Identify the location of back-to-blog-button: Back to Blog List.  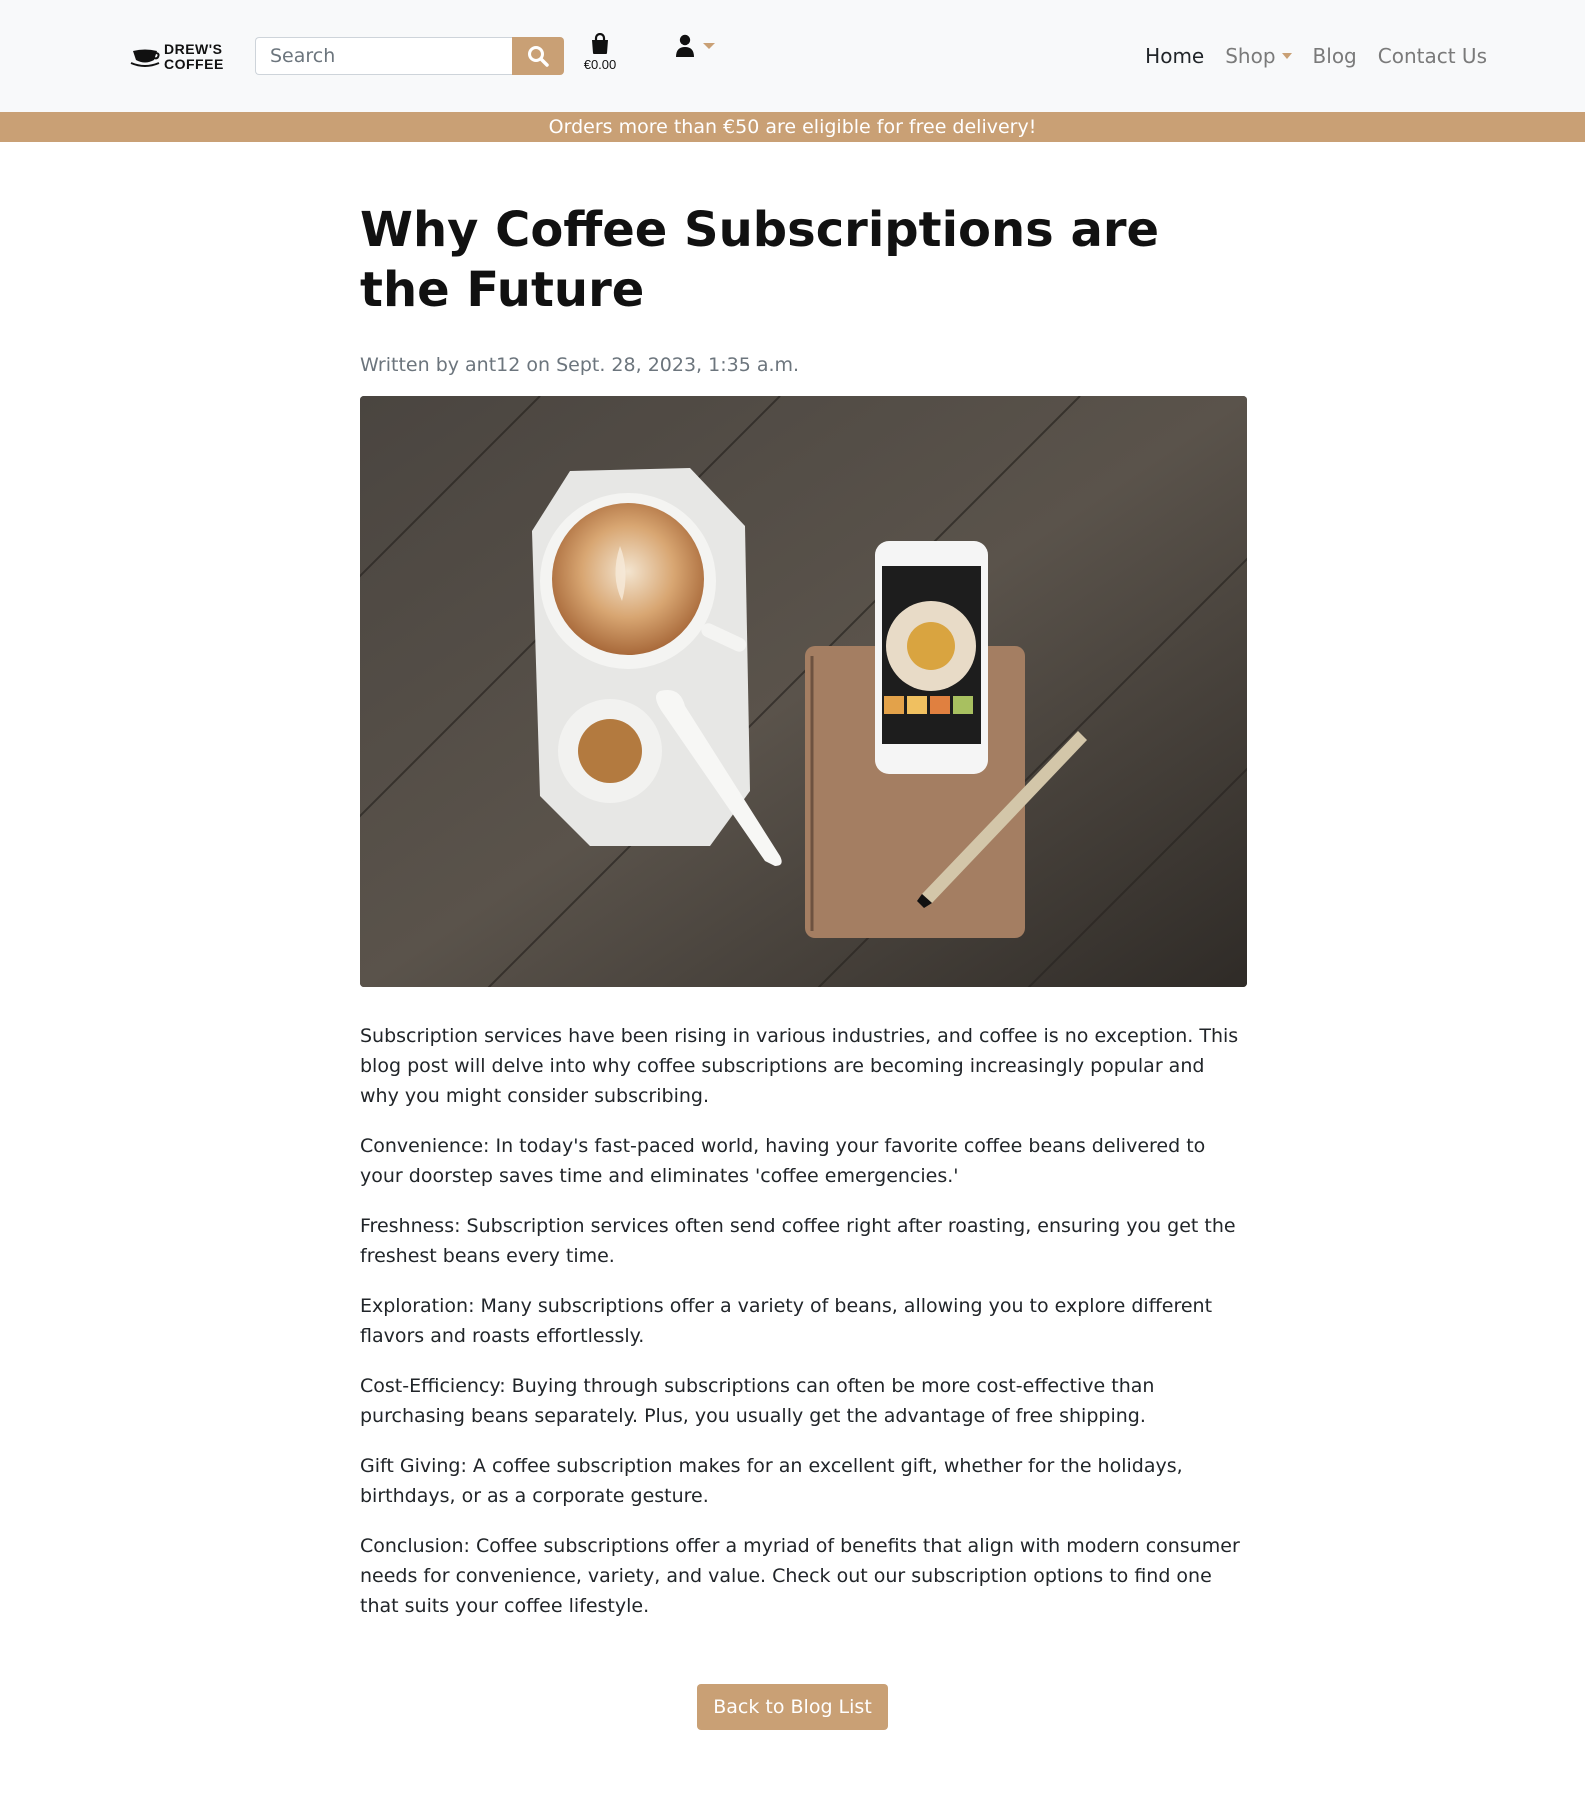
(792, 1707).